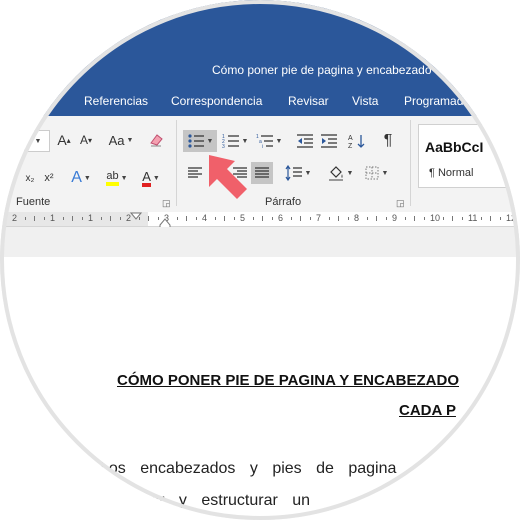 This screenshot has width=520, height=520. I want to click on ruler-number: 12, so click(511, 218).